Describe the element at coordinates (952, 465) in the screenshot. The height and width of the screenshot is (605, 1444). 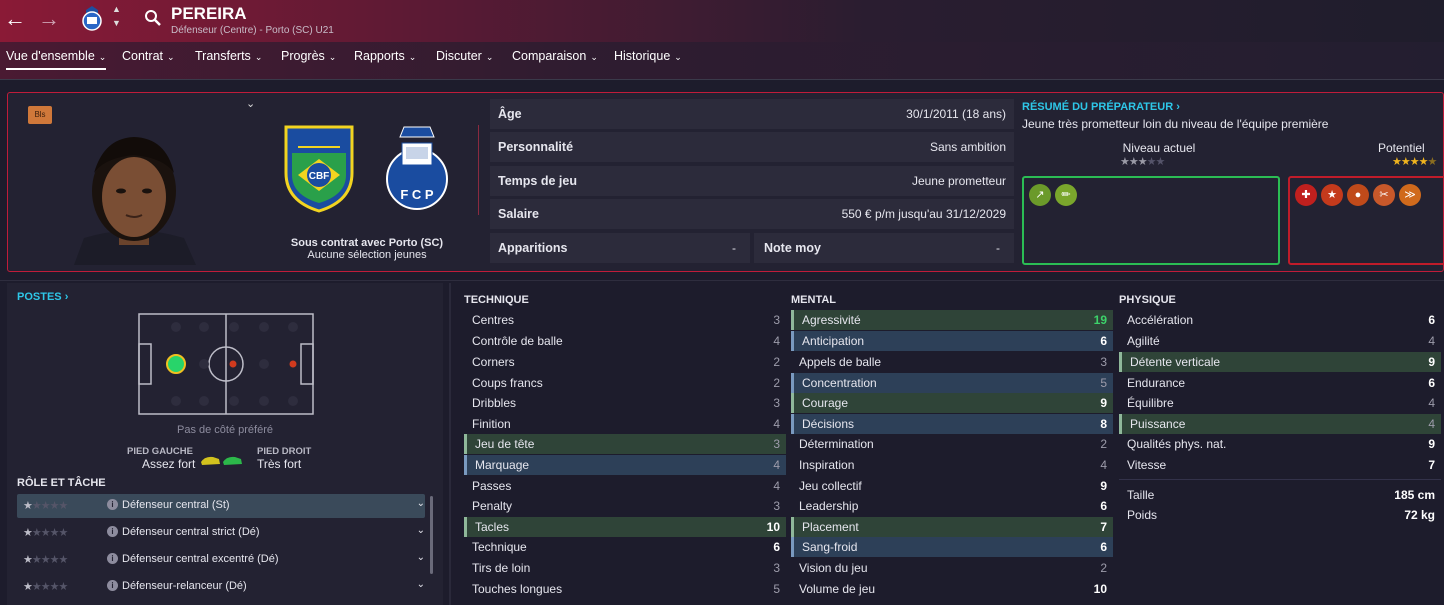
I see `attribute-row: Inspiration 4` at that location.